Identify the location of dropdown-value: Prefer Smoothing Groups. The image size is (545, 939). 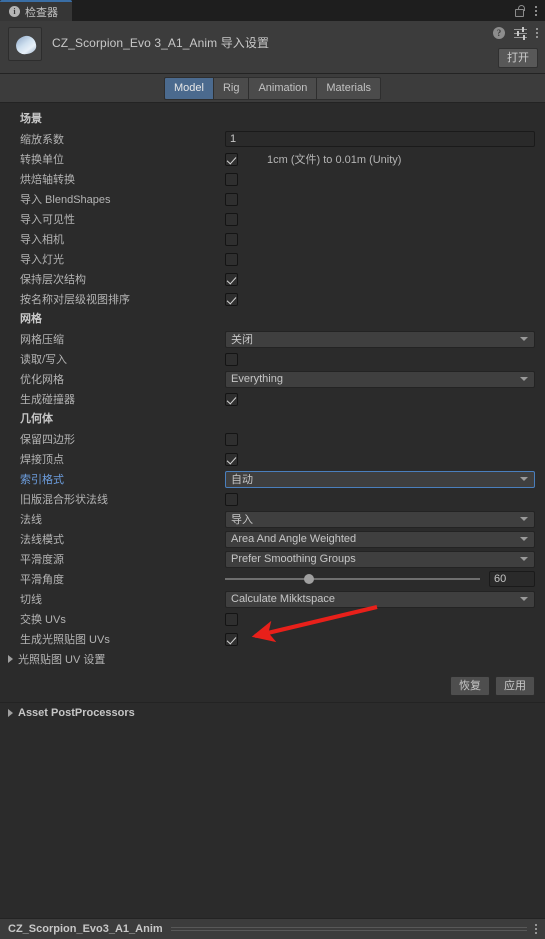
(293, 559).